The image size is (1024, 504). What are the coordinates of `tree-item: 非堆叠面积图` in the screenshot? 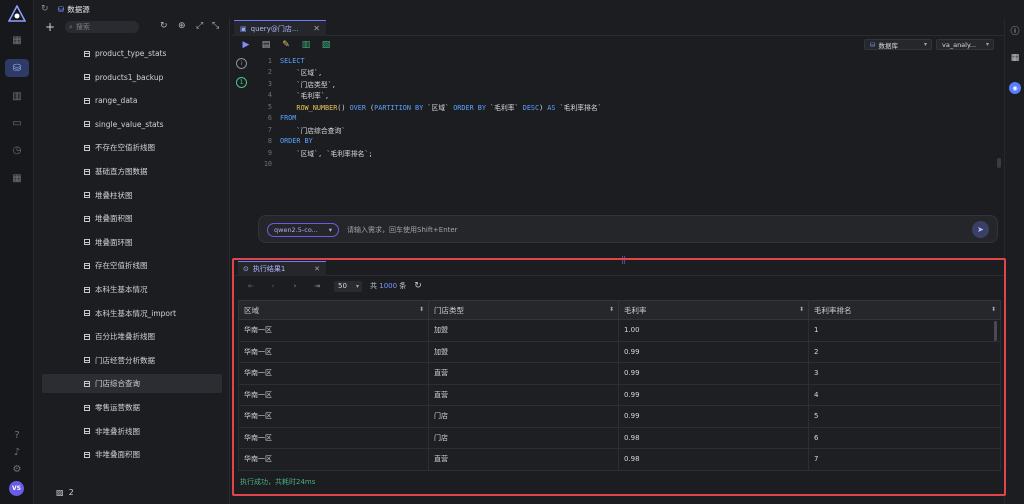 It's located at (132, 454).